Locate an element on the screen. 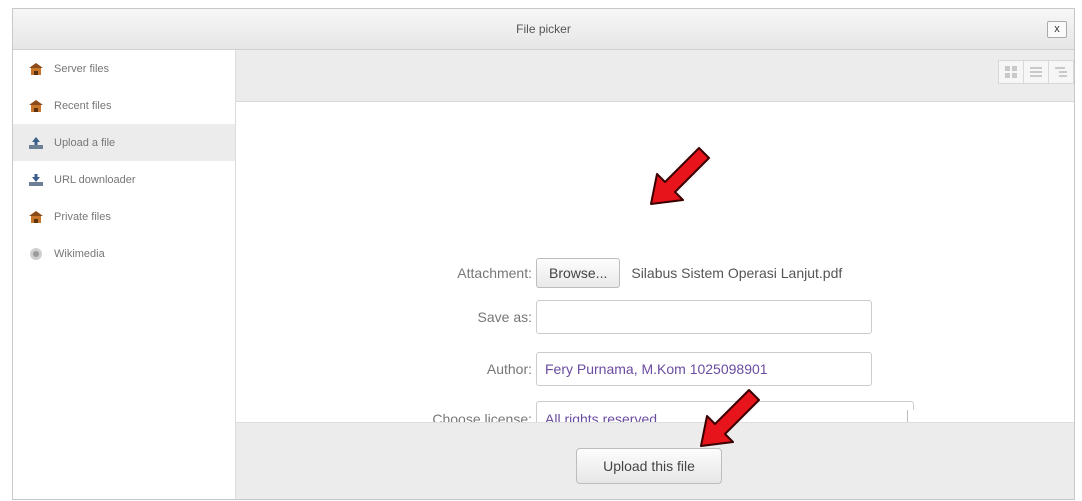 This screenshot has width=1082, height=501. saveas-label: Save as: is located at coordinates (504, 317).